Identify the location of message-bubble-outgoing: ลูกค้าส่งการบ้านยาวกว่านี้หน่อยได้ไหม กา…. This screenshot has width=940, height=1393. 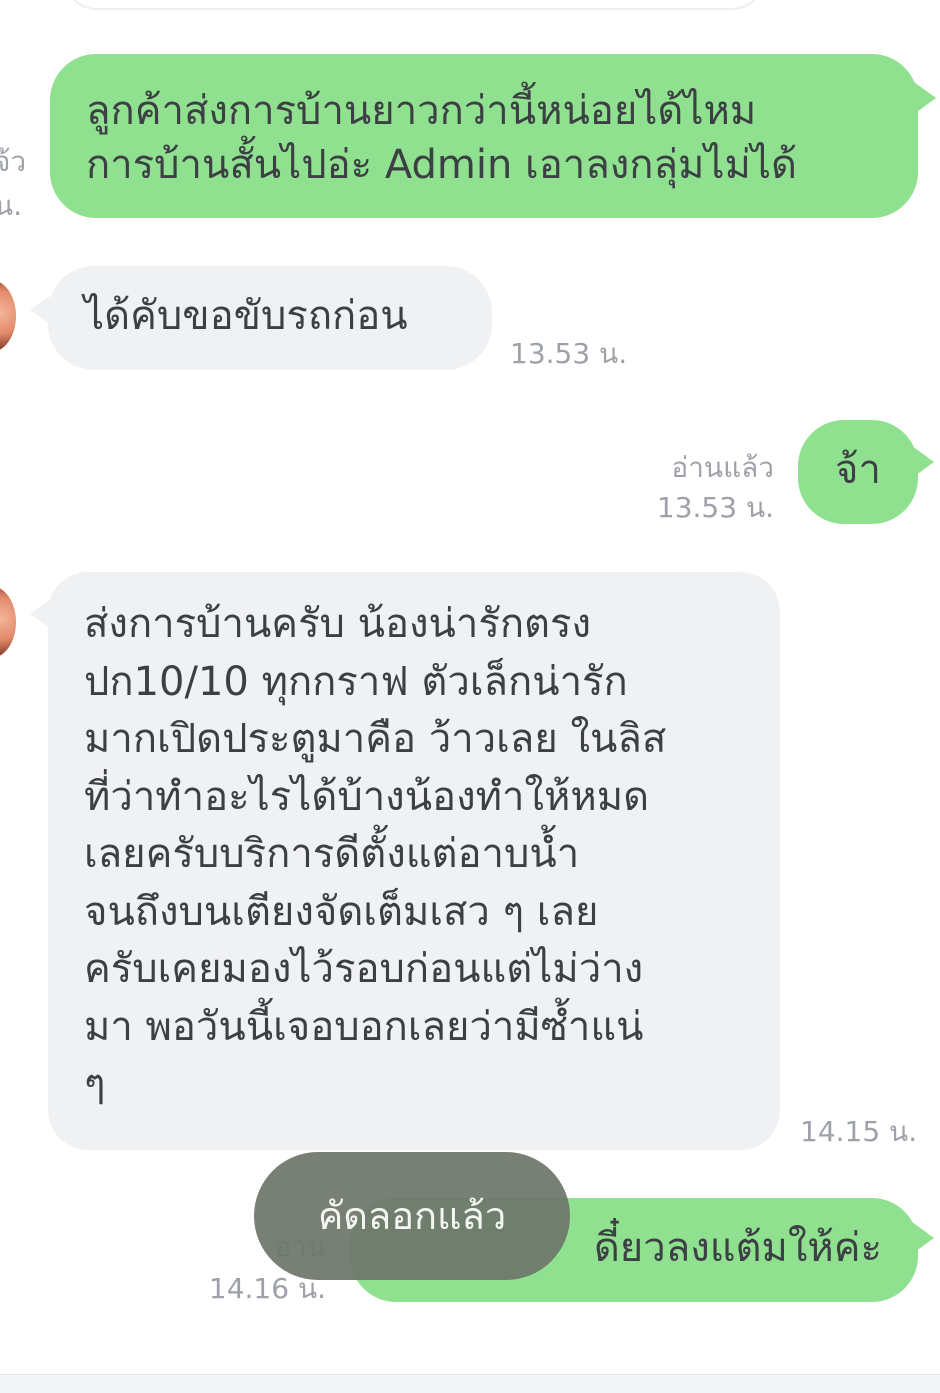
(484, 136).